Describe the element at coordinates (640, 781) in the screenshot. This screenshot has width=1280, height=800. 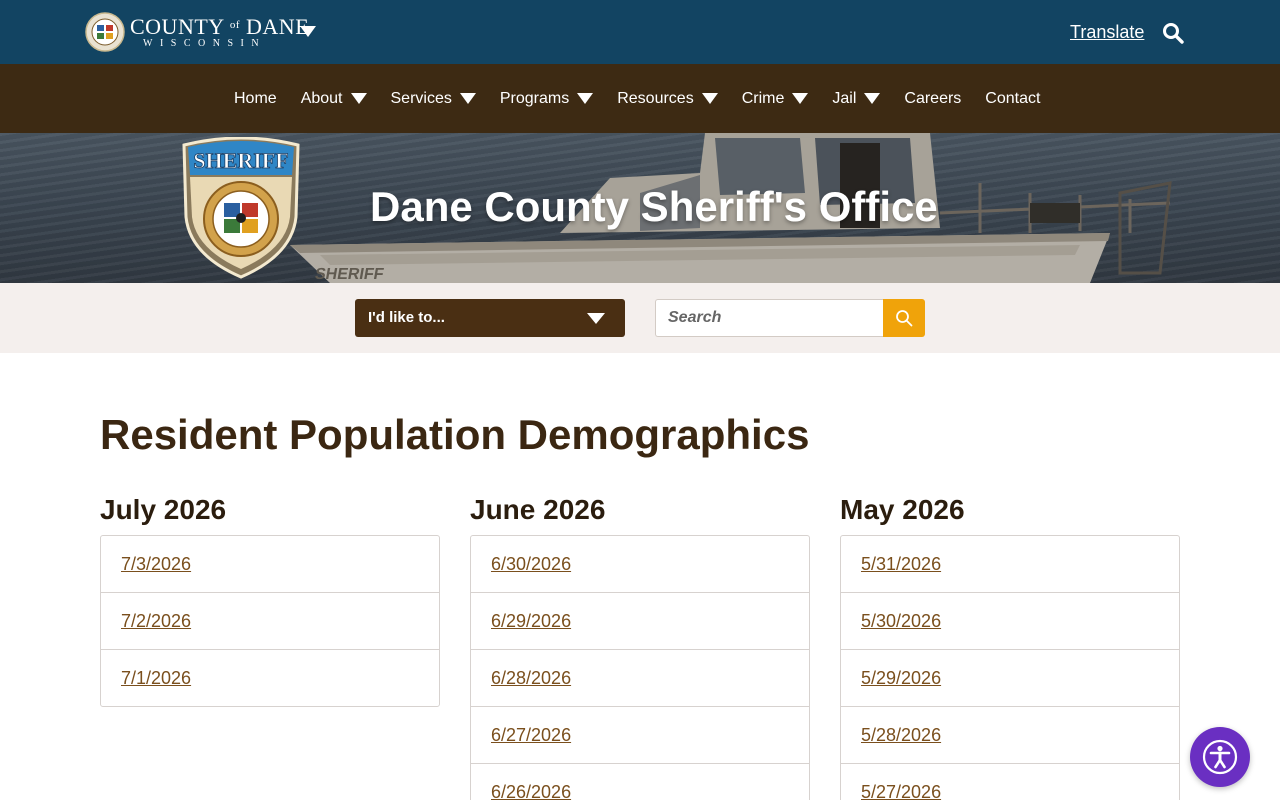
I see `list-item: 6/26/2026` at that location.